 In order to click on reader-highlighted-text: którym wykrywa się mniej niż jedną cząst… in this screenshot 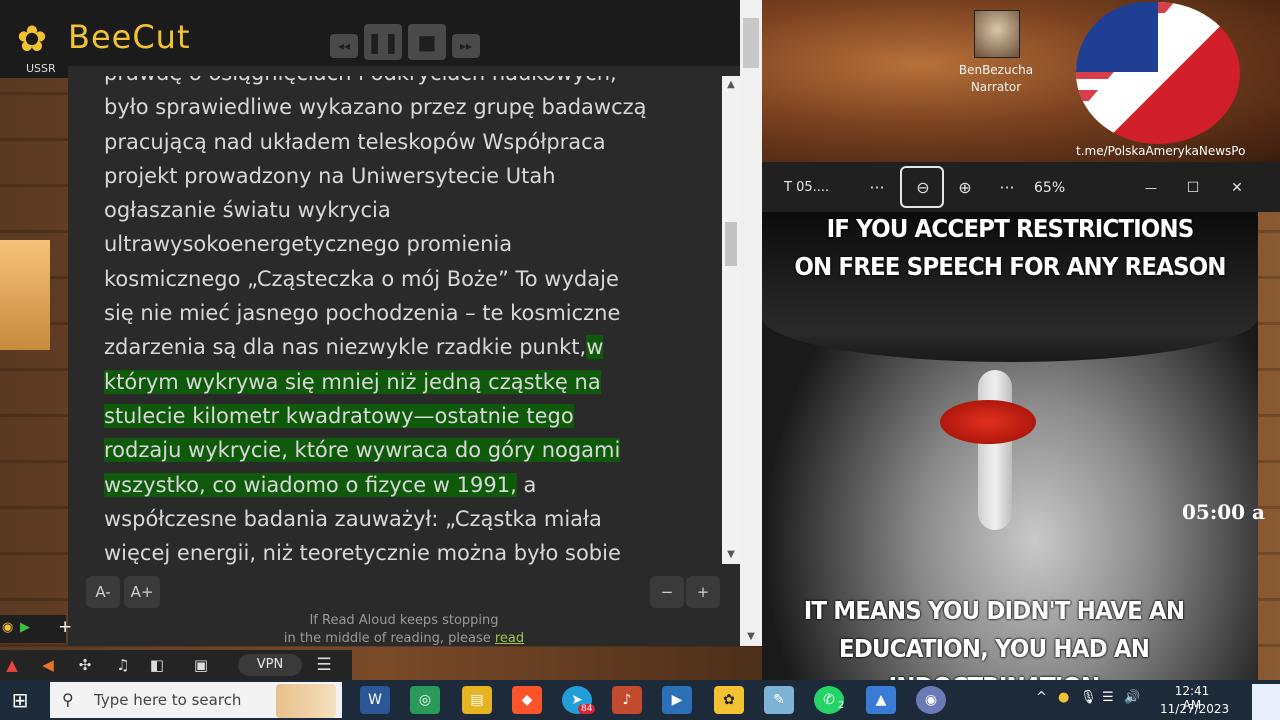, I will do `click(352, 381)`.